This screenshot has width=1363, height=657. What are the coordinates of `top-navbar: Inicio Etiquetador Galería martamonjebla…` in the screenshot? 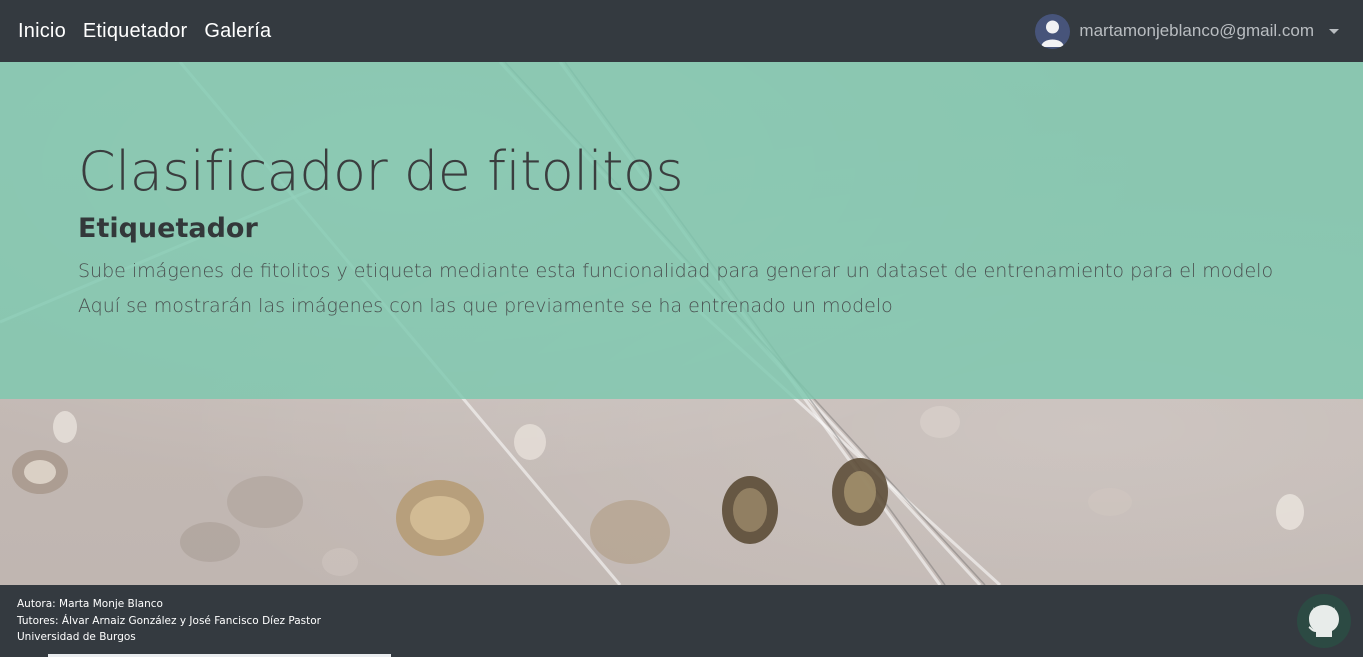 It's located at (681, 31).